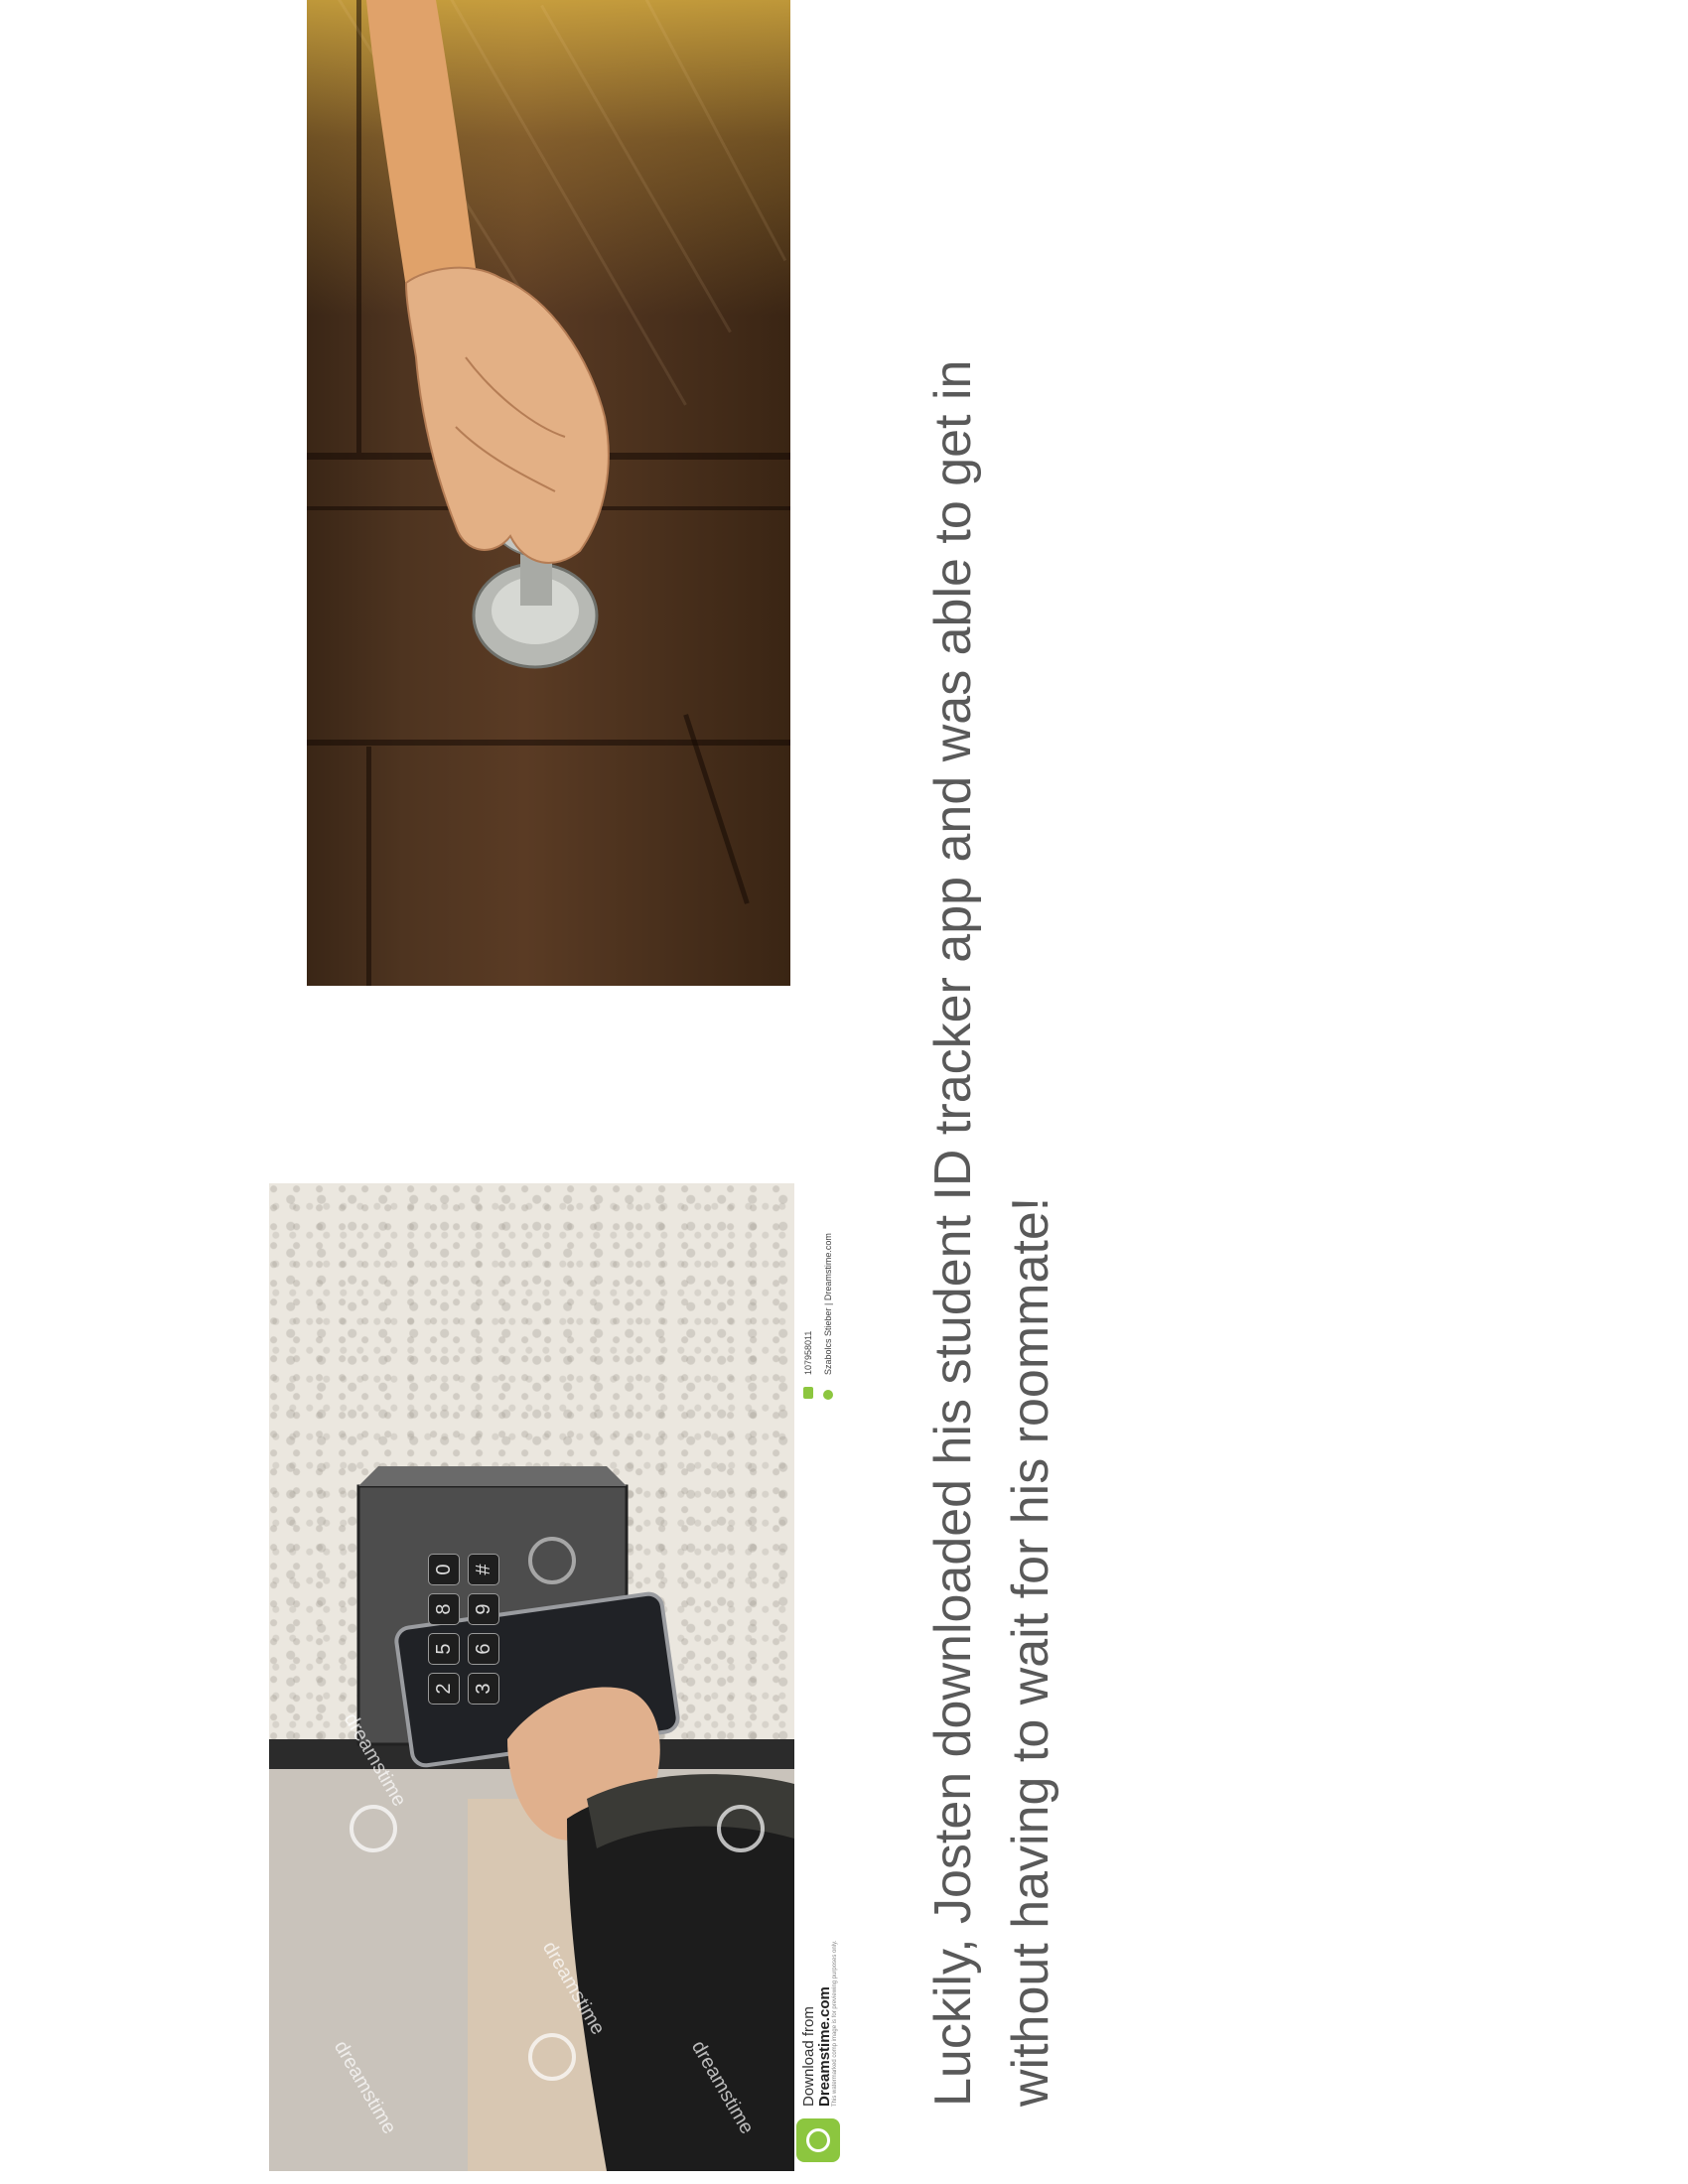 The height and width of the screenshot is (2184, 1688). Describe the element at coordinates (808, 1393) in the screenshot. I see `id-badge-icon` at that location.